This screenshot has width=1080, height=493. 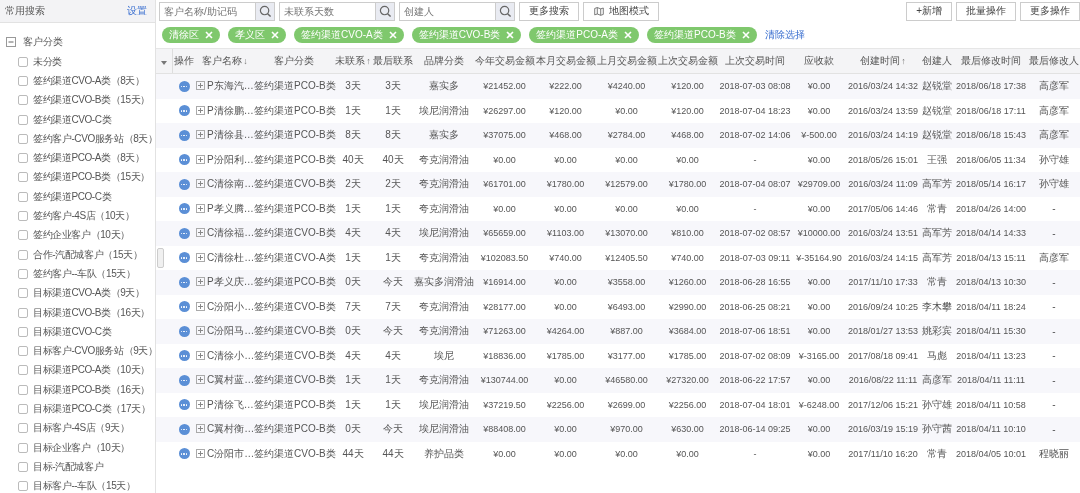 What do you see at coordinates (84, 273) in the screenshot?
I see `category-label: 签约客户--车队（15天）` at bounding box center [84, 273].